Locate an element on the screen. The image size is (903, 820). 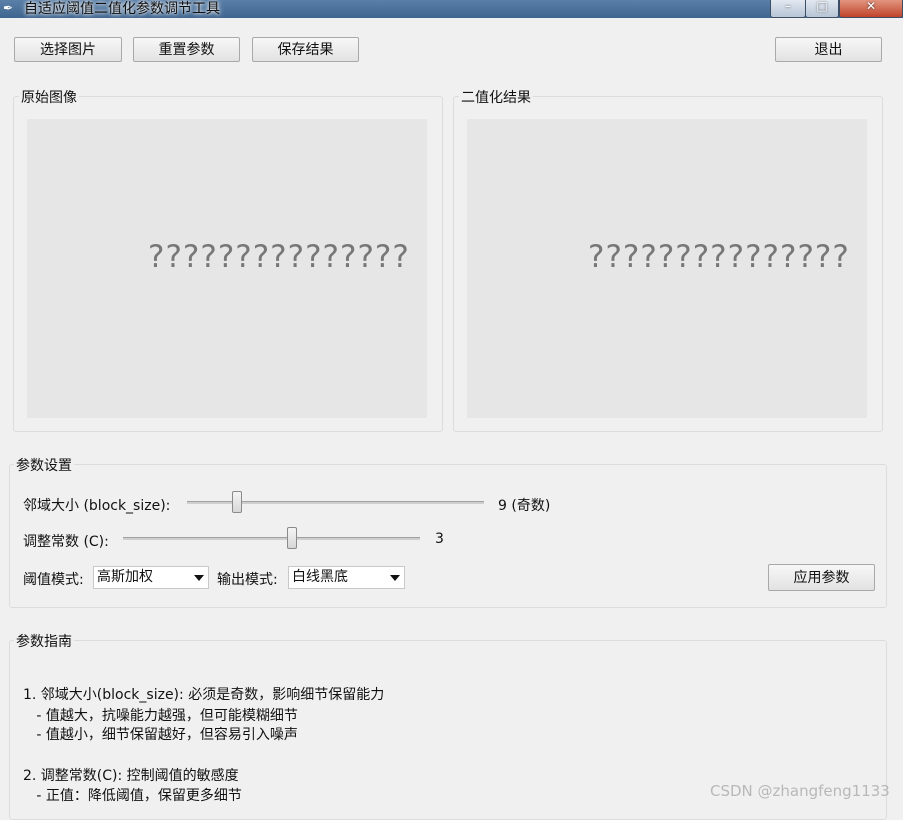
guide-line: 1. 邻域大小(block_size): 必须是奇数，影响细节保留能力 is located at coordinates (204, 695).